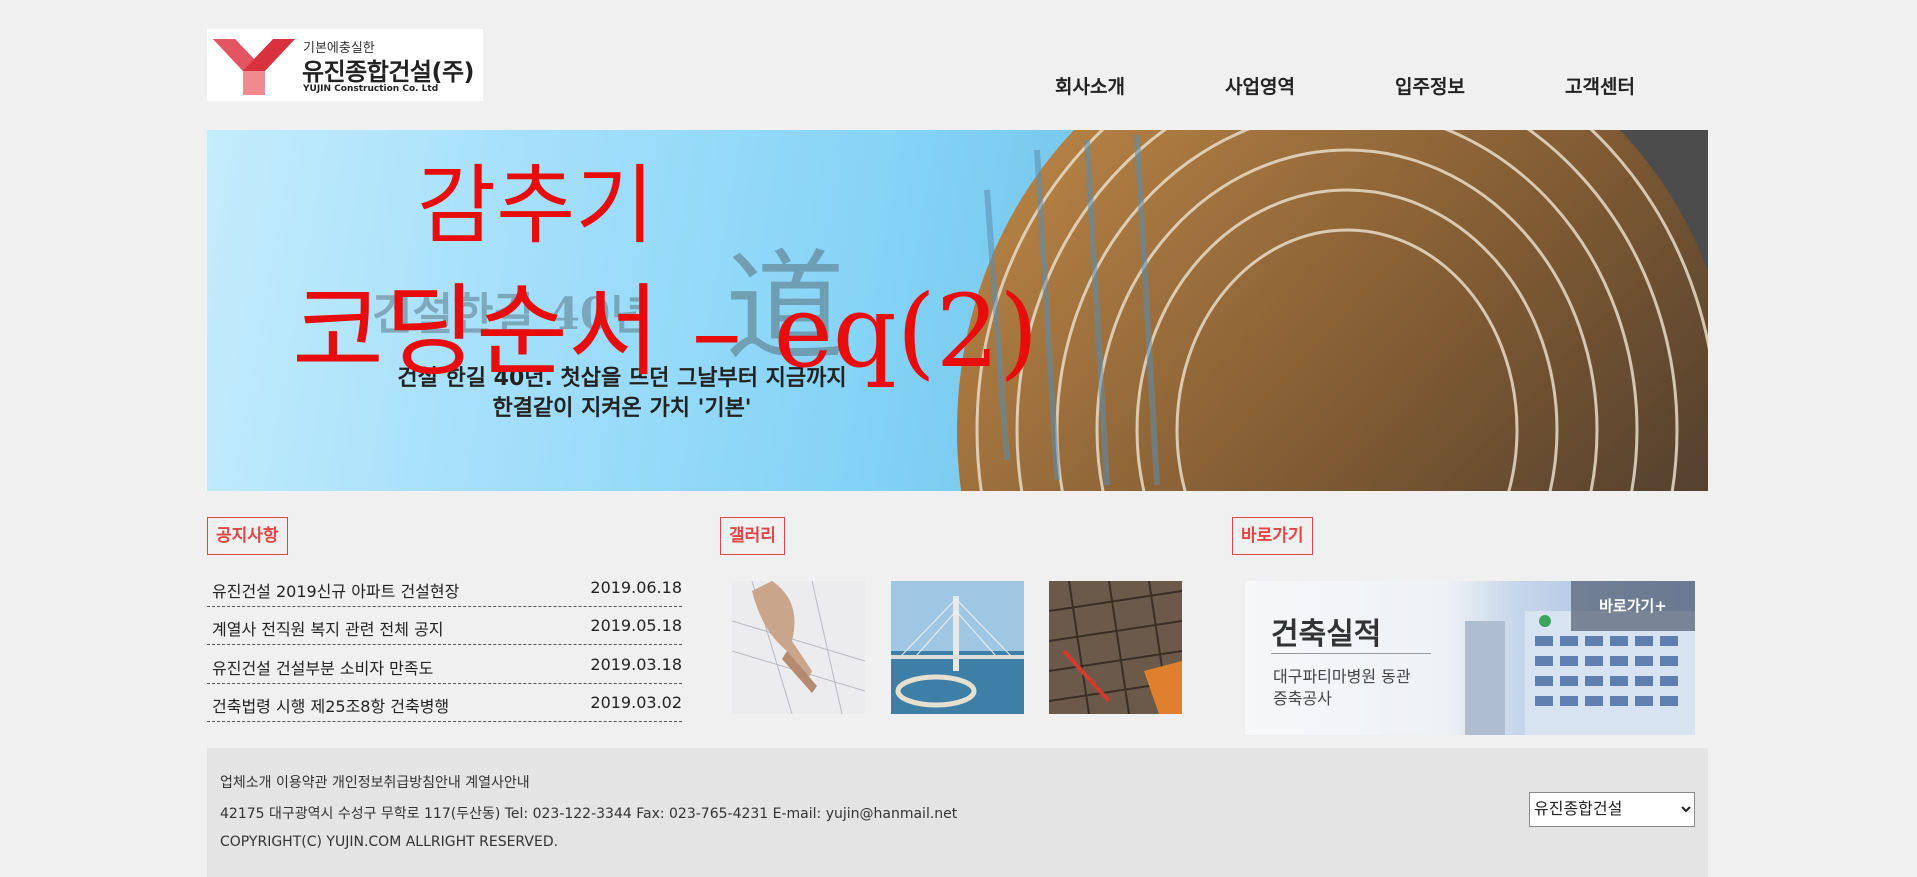 The height and width of the screenshot is (877, 1917). Describe the element at coordinates (1260, 85) in the screenshot. I see `nav-business-area: 사업영역` at that location.